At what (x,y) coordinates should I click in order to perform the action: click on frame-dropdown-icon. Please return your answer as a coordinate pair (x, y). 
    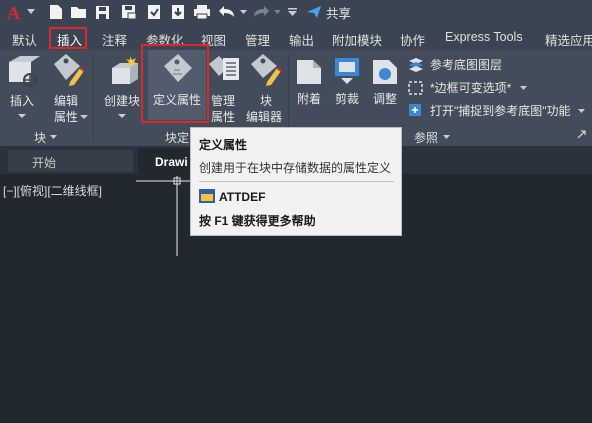
    Looking at the image, I should click on (523, 88).